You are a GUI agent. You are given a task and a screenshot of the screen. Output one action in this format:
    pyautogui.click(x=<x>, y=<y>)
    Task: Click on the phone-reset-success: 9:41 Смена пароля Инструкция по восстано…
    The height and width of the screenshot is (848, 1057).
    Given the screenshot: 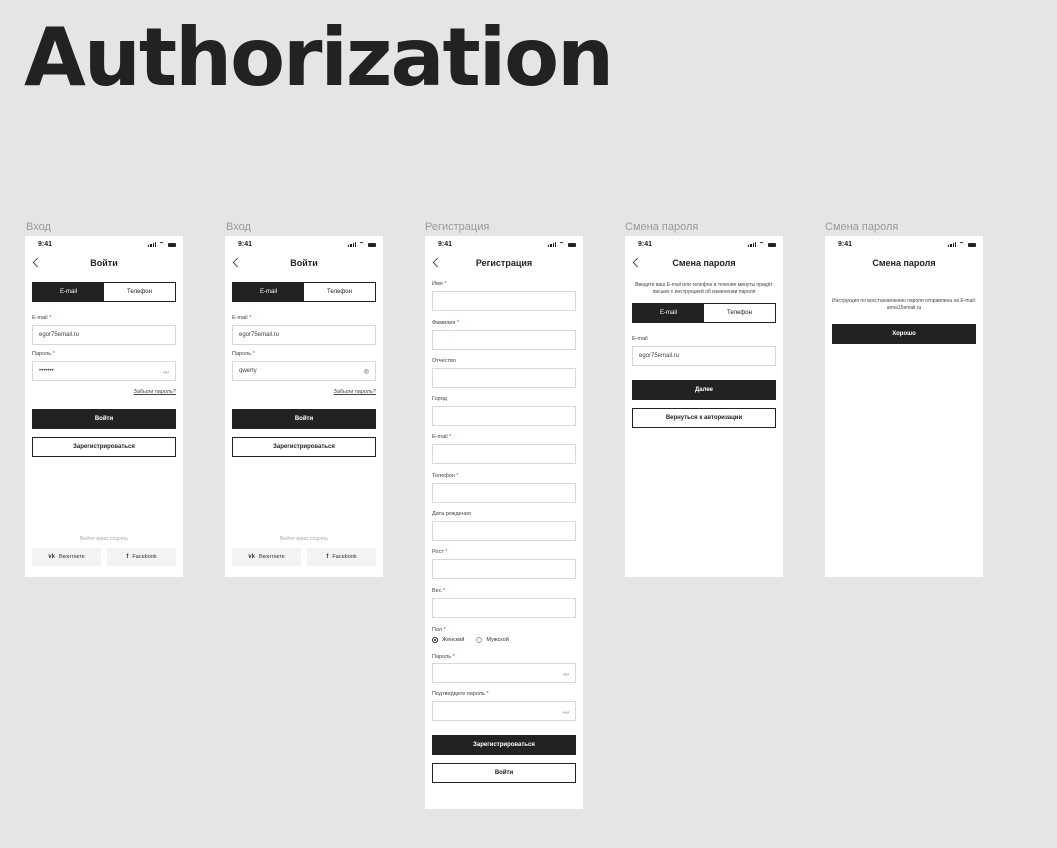 What is the action you would take?
    pyautogui.click(x=904, y=406)
    